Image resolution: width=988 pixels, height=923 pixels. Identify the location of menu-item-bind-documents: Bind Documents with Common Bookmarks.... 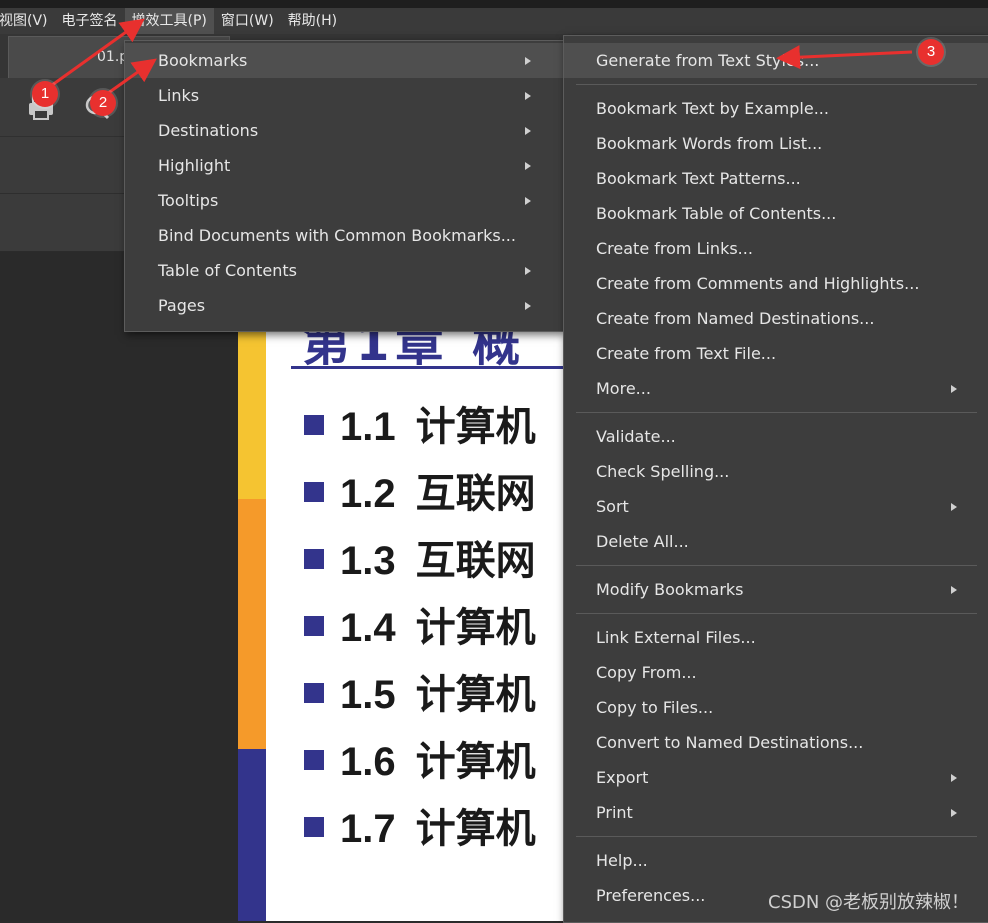
(344, 235).